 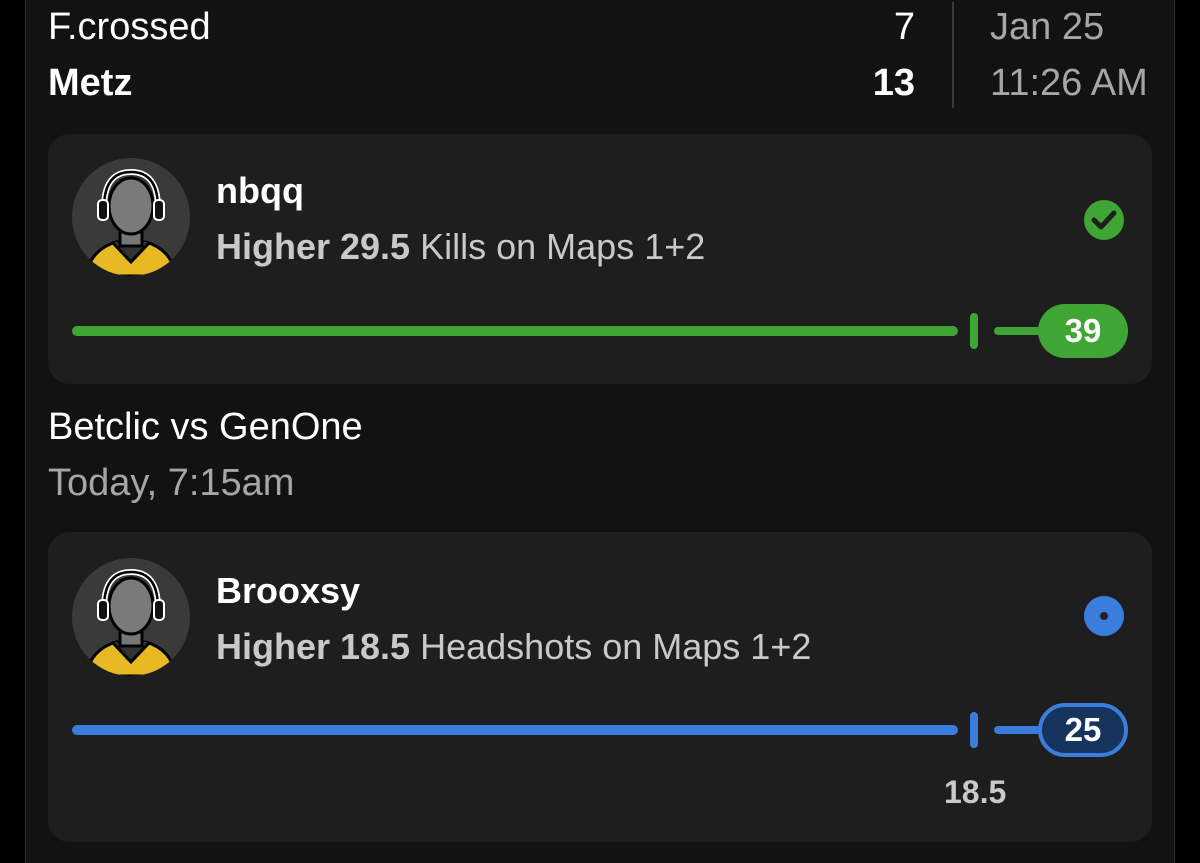 What do you see at coordinates (1104, 616) in the screenshot?
I see `live-dot-icon` at bounding box center [1104, 616].